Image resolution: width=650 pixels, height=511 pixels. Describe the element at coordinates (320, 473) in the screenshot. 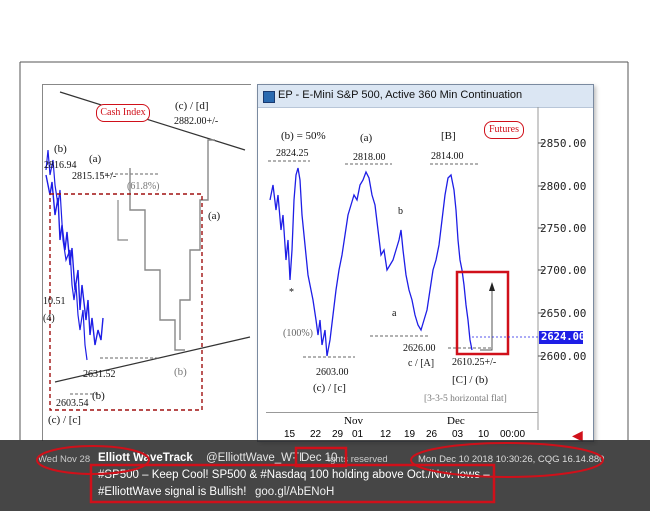

I see `tweet-highlights` at that location.